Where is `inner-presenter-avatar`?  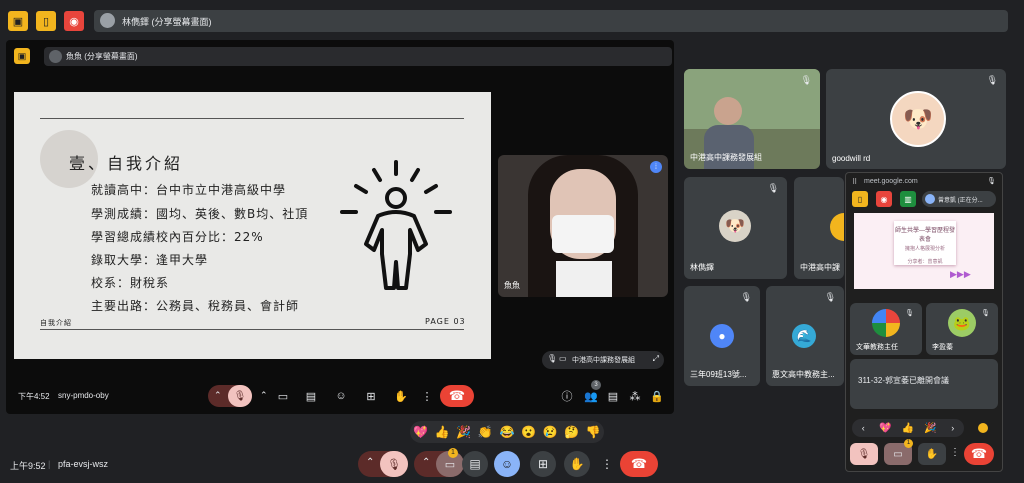 inner-presenter-avatar is located at coordinates (55, 56).